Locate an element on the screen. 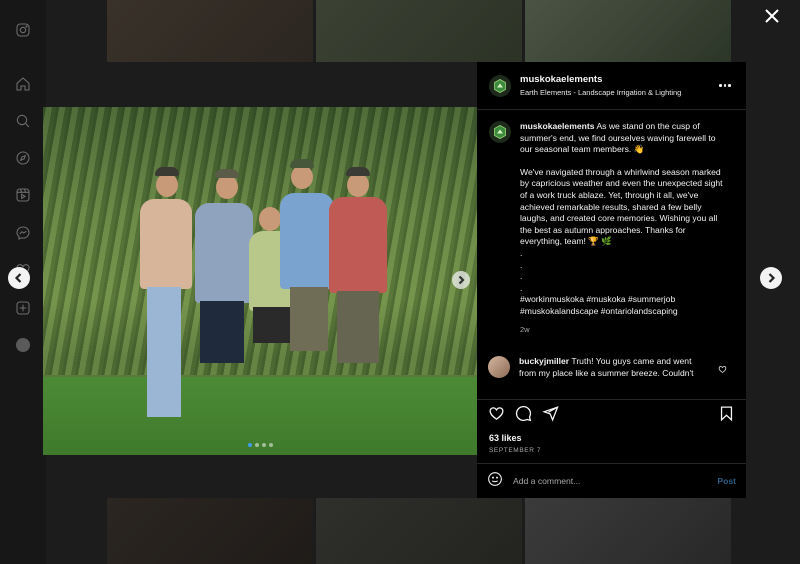  next-post-button is located at coordinates (771, 278).